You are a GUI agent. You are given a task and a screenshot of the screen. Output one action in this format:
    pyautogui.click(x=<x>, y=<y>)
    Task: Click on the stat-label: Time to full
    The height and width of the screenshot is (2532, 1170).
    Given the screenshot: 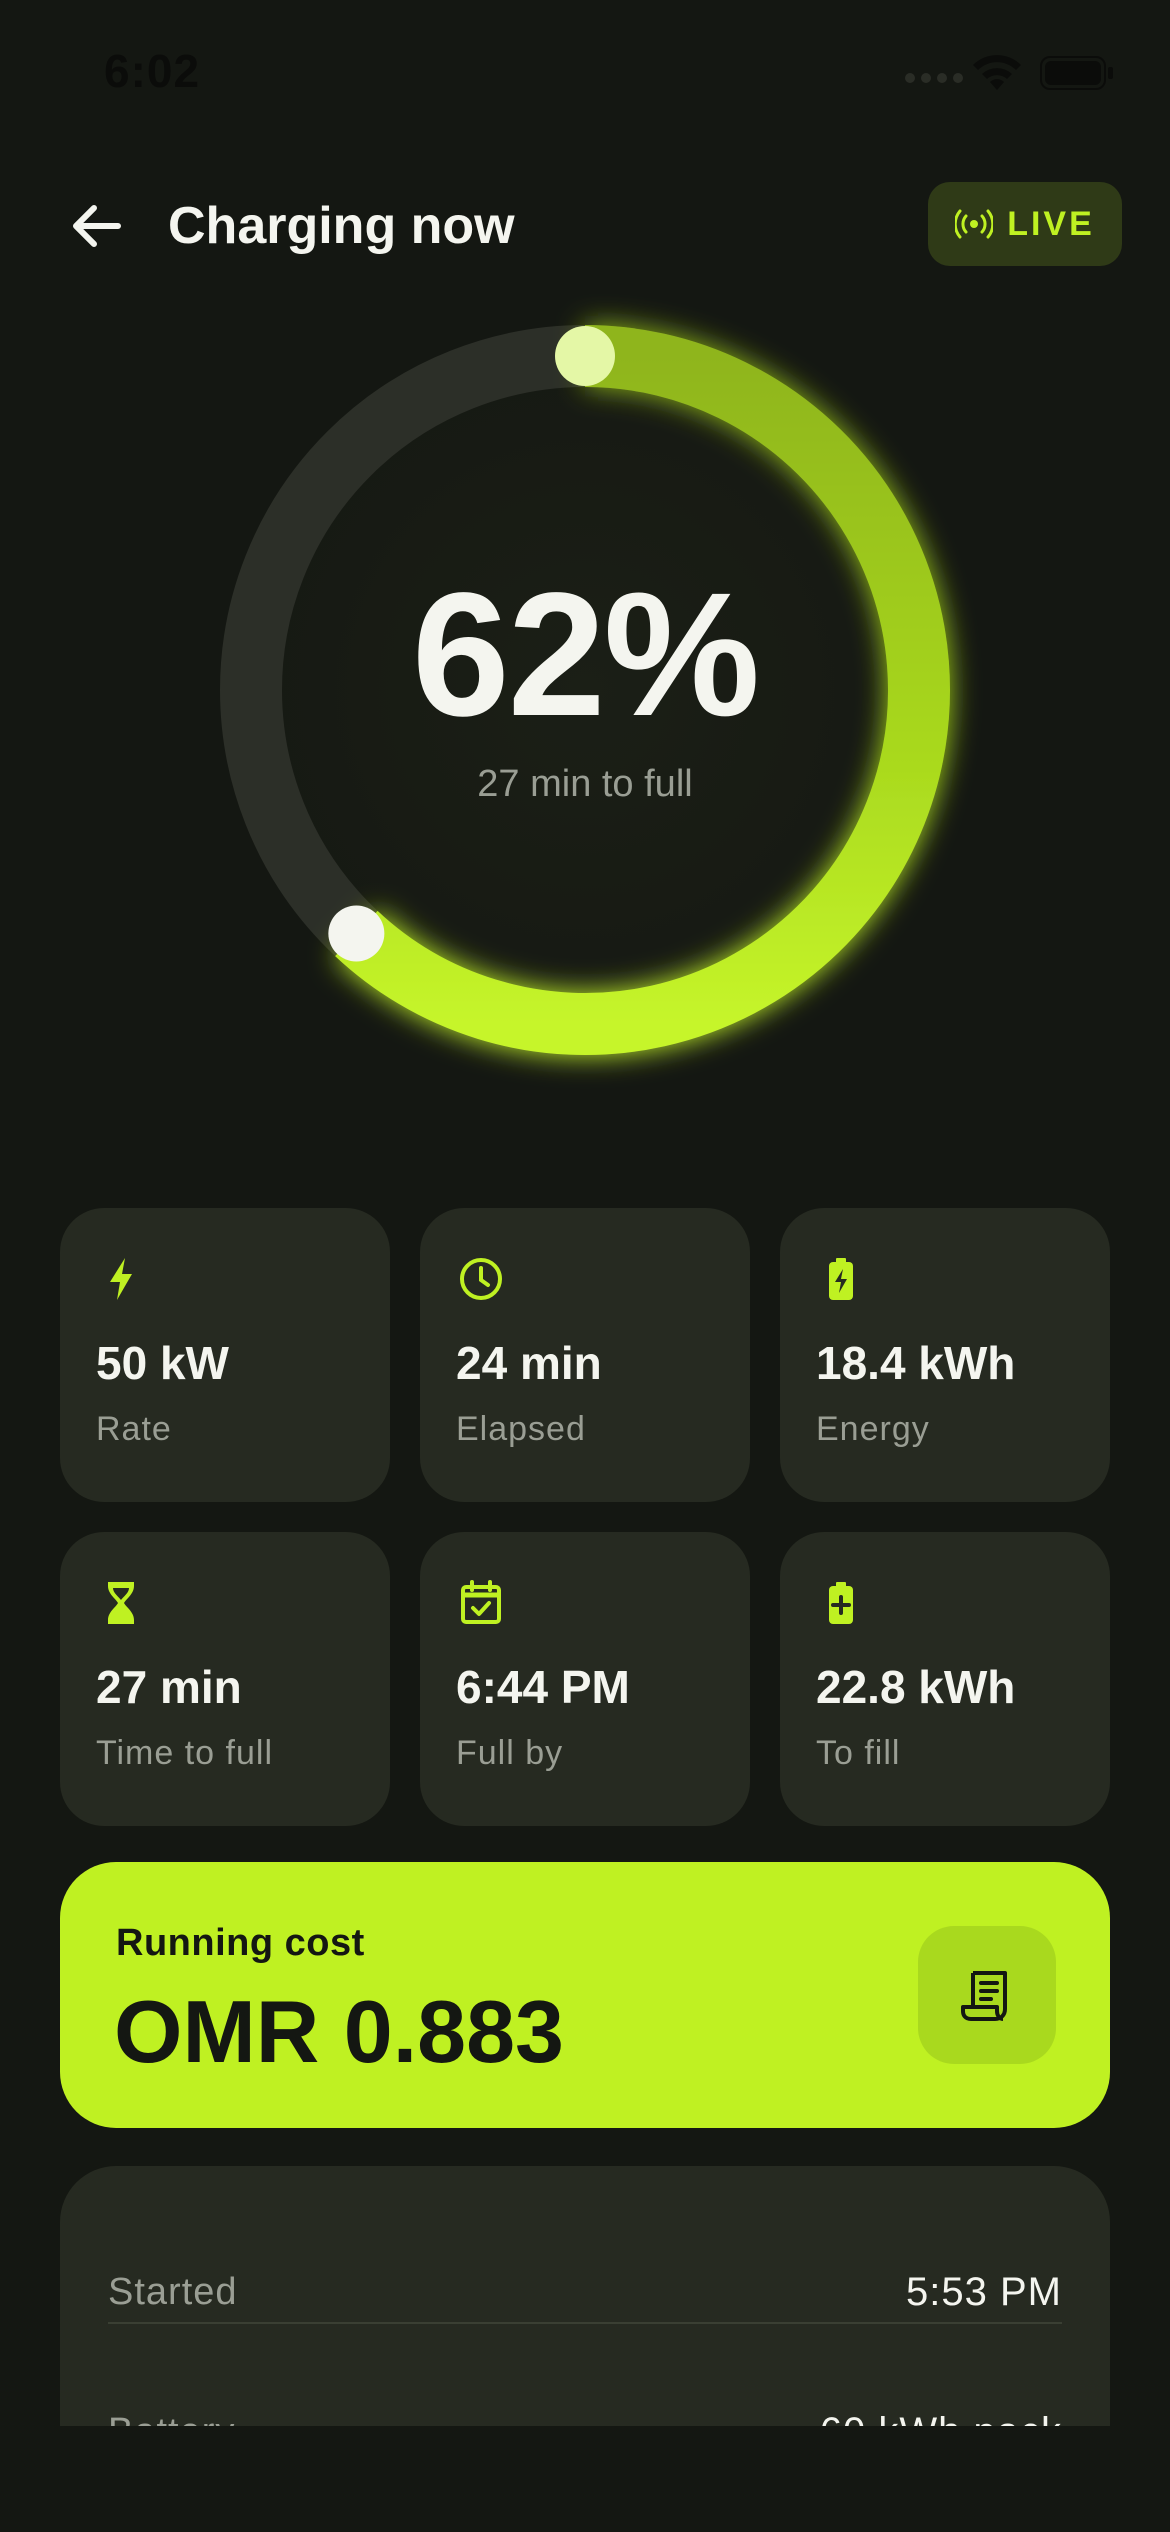 What is the action you would take?
    pyautogui.click(x=185, y=1753)
    